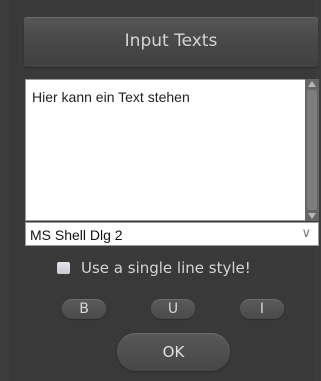 The height and width of the screenshot is (381, 321). Describe the element at coordinates (63, 268) in the screenshot. I see `single-line-style-checkbox` at that location.